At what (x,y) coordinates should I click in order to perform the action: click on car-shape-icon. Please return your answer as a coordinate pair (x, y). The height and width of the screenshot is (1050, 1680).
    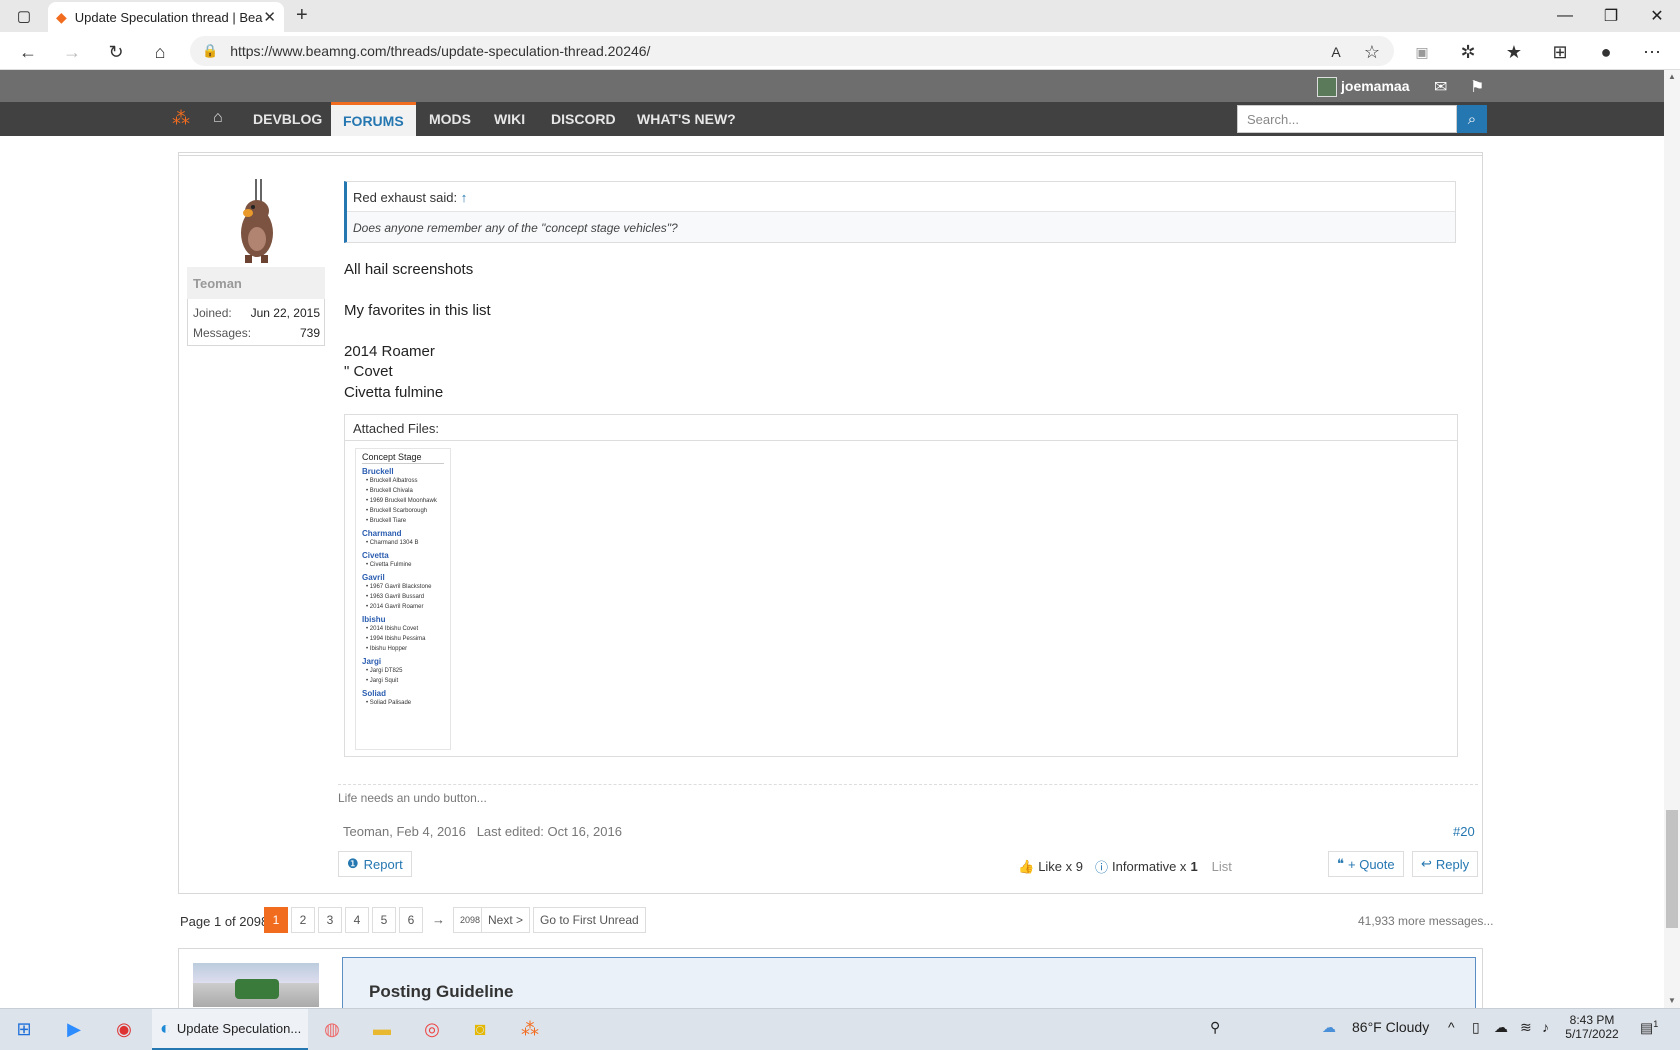
    Looking at the image, I should click on (257, 989).